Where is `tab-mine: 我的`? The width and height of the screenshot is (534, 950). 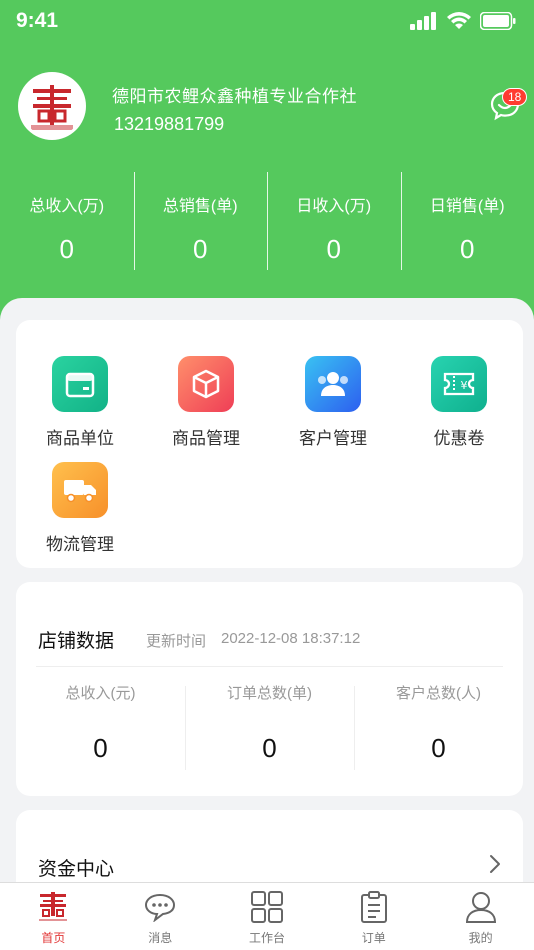 tab-mine: 我的 is located at coordinates (480, 916).